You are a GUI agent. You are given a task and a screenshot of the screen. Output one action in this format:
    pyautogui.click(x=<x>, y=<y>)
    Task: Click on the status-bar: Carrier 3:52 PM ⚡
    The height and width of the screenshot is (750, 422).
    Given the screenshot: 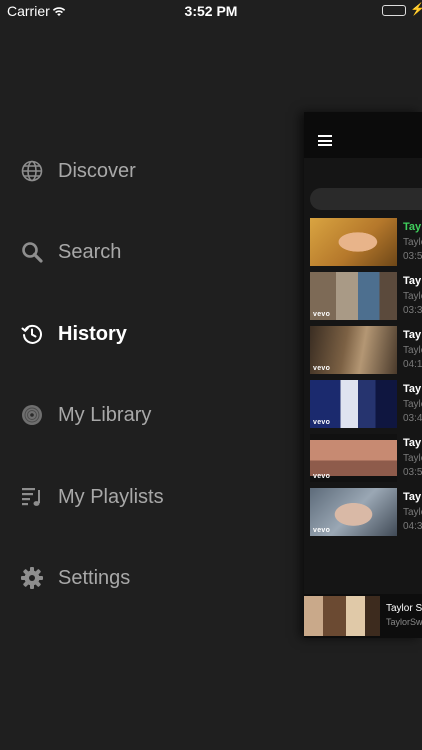 What is the action you would take?
    pyautogui.click(x=211, y=11)
    